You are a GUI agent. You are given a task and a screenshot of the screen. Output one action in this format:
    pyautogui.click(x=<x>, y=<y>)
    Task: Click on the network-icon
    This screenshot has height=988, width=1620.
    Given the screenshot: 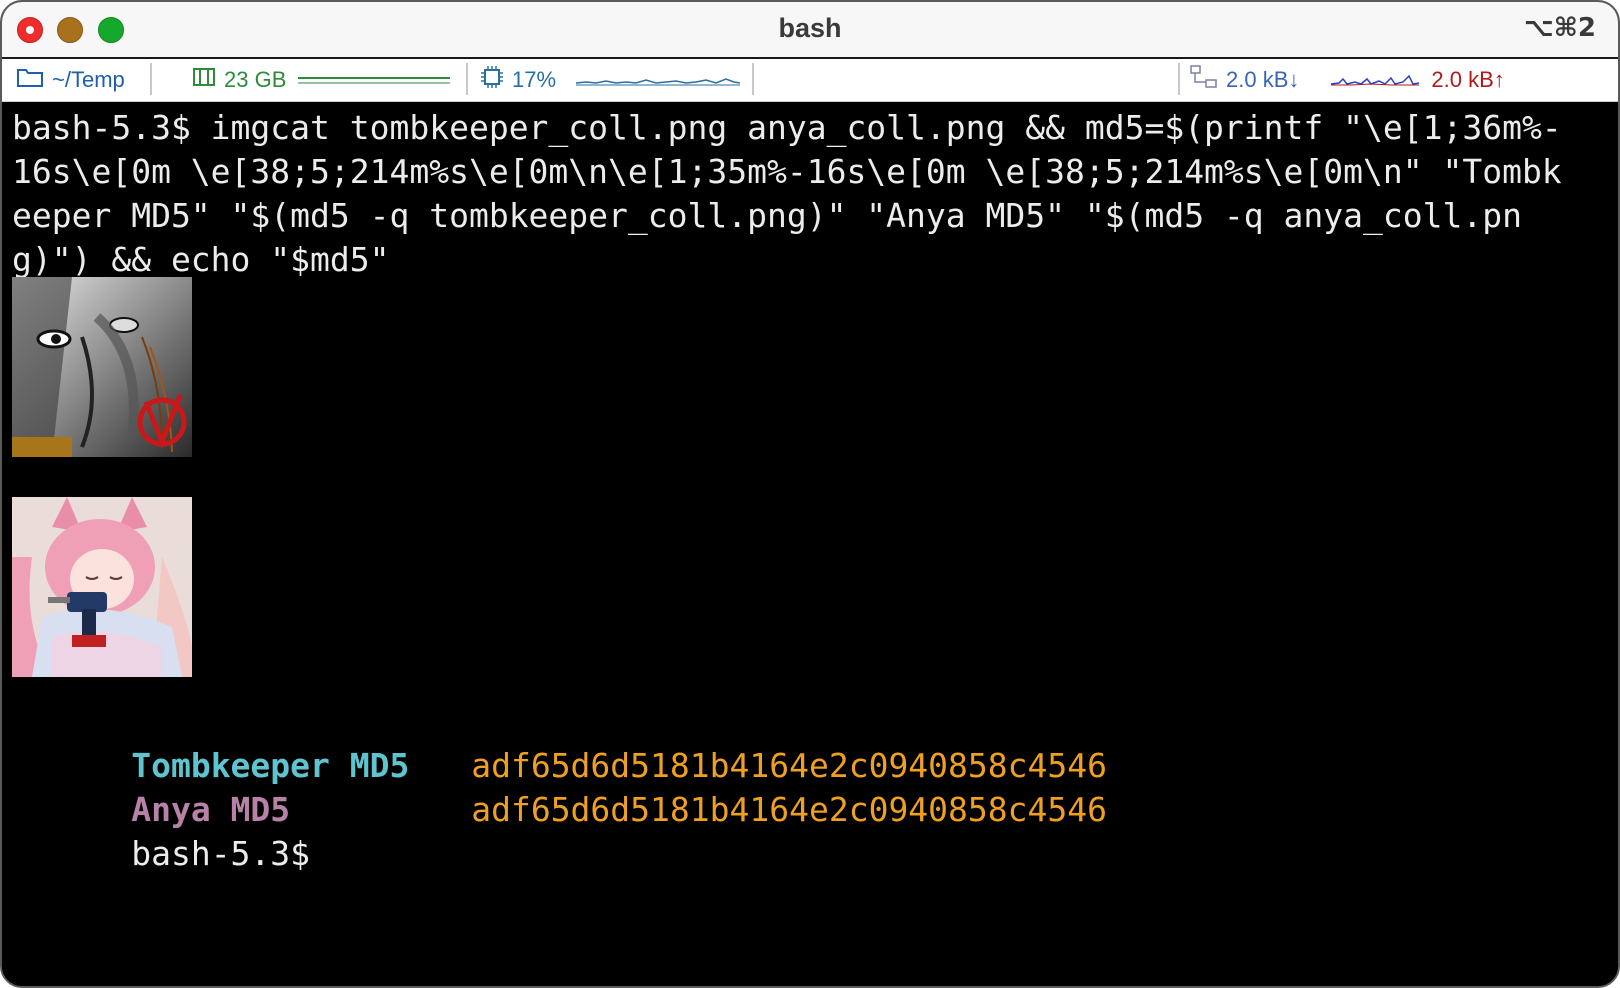 What is the action you would take?
    pyautogui.click(x=1204, y=80)
    